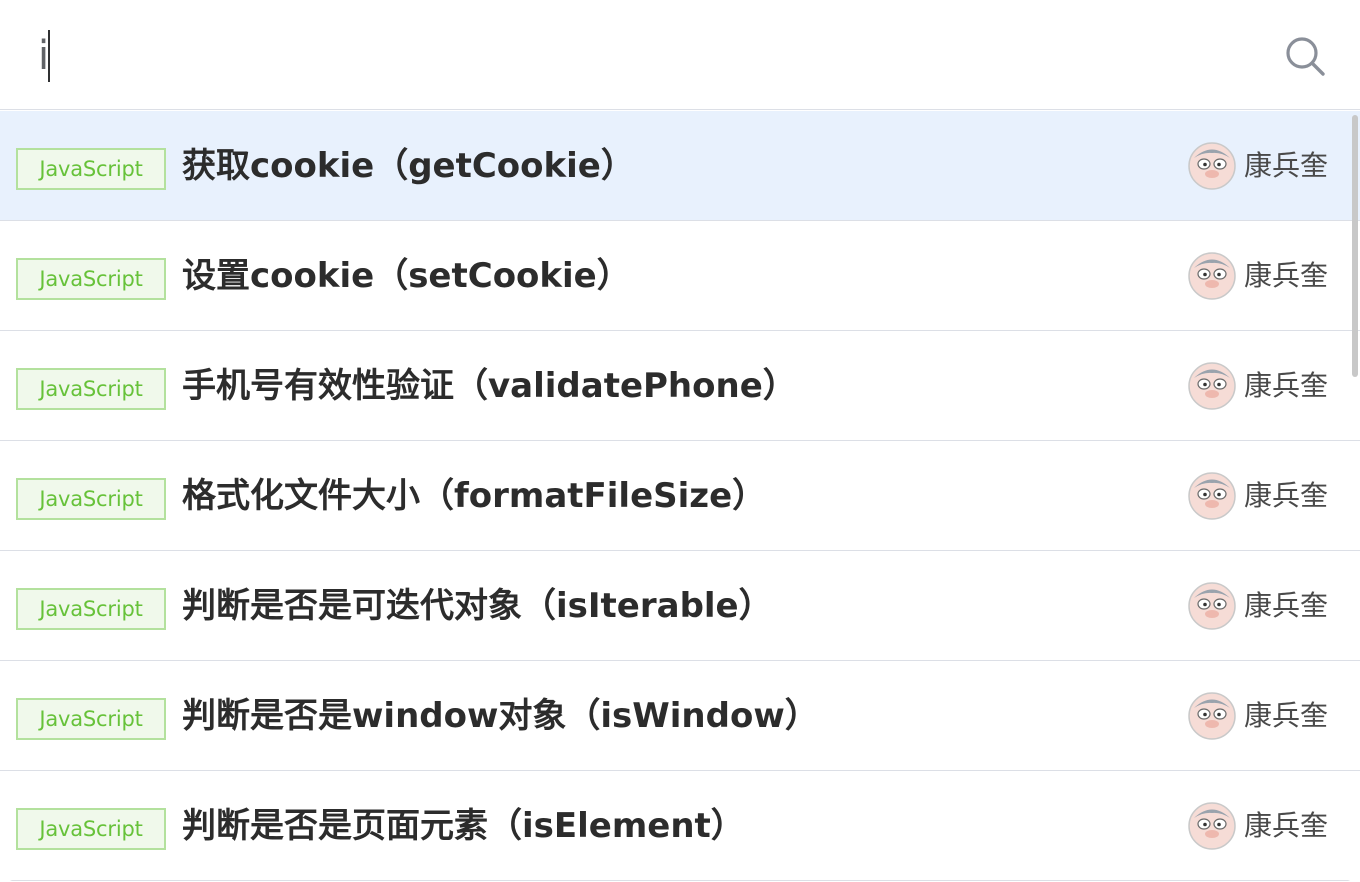 This screenshot has width=1360, height=882. I want to click on result-item: JavaScript 格式化文件大小（formatFileSize） 康兵奎, so click(680, 496).